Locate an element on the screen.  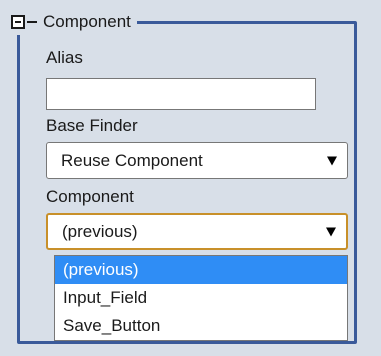
component-label: Component is located at coordinates (90, 196).